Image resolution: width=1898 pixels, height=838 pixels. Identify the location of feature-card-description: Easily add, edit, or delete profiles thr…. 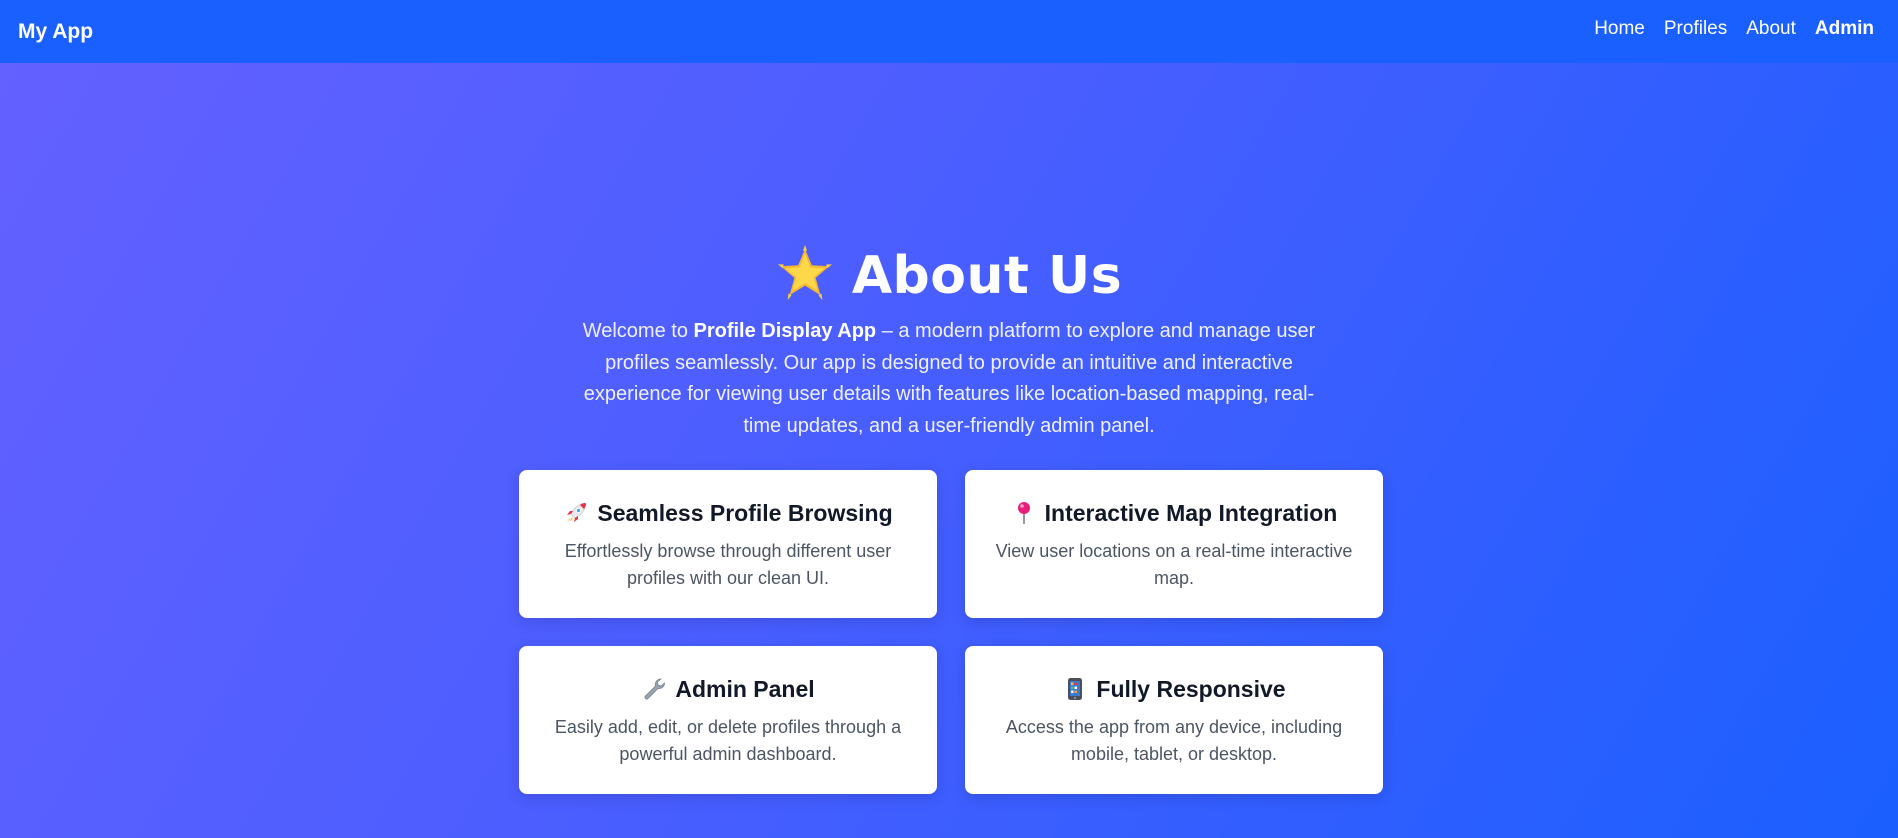
(728, 740).